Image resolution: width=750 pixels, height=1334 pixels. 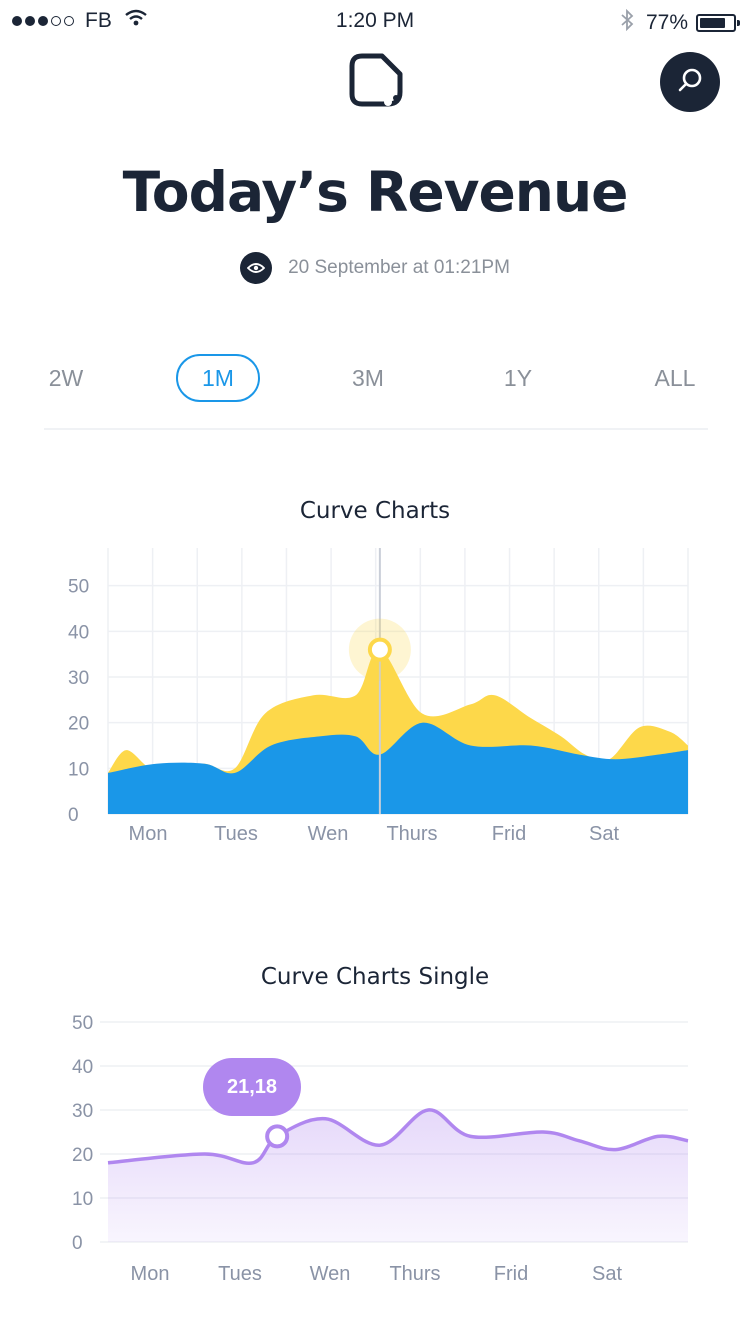 I want to click on series-area, so click(x=398, y=1175).